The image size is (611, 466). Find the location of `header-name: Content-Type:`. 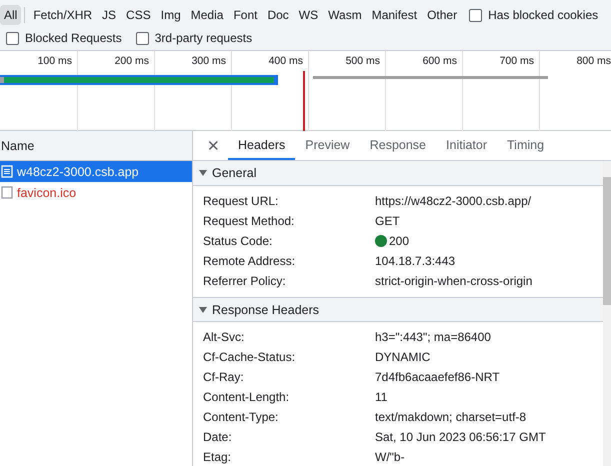

header-name: Content-Type: is located at coordinates (241, 417).